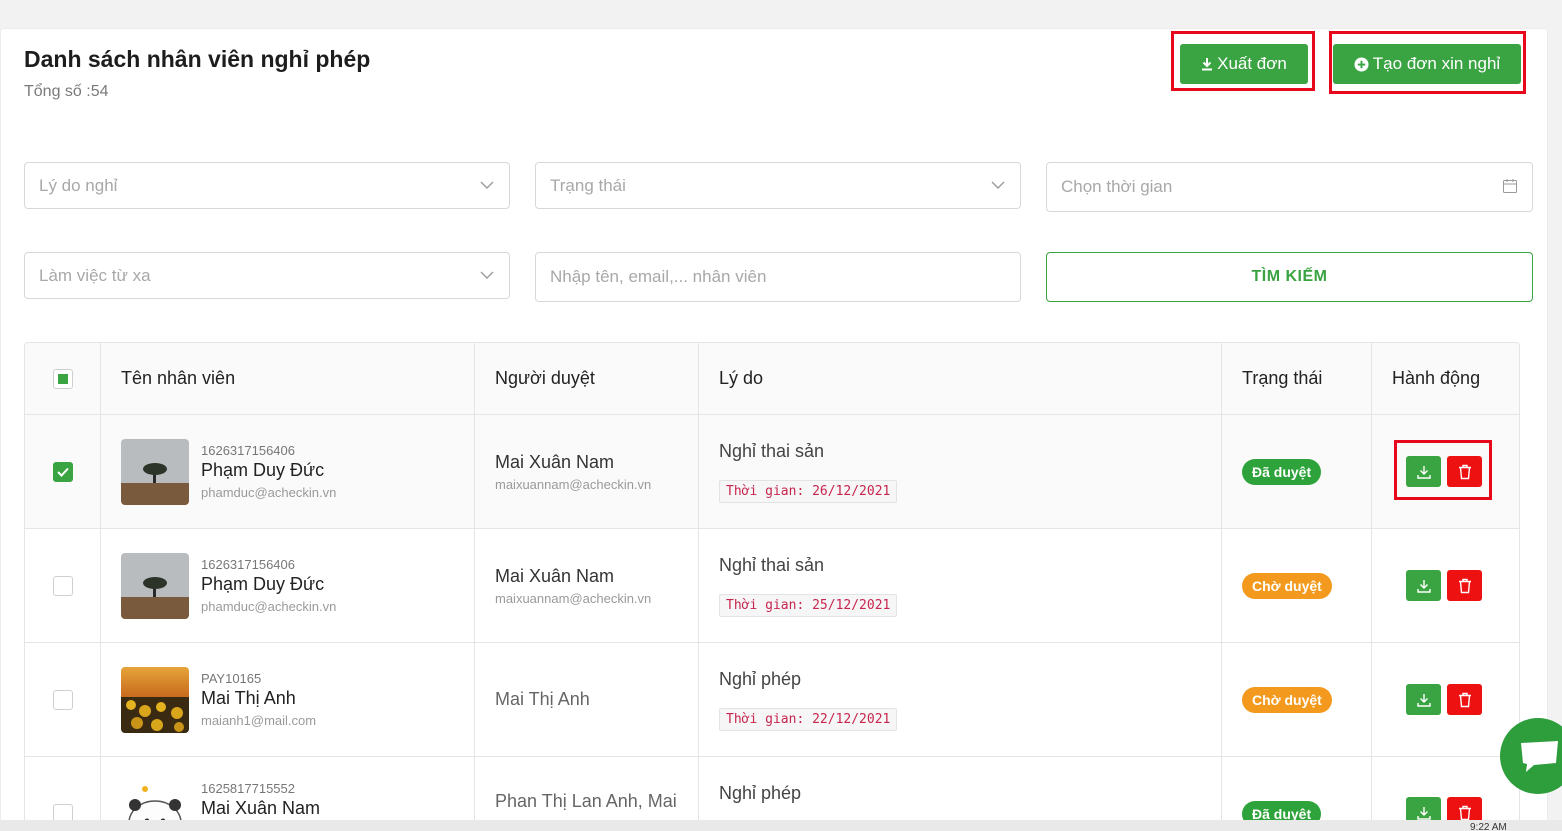  Describe the element at coordinates (1539, 756) in the screenshot. I see `chat-icon` at that location.